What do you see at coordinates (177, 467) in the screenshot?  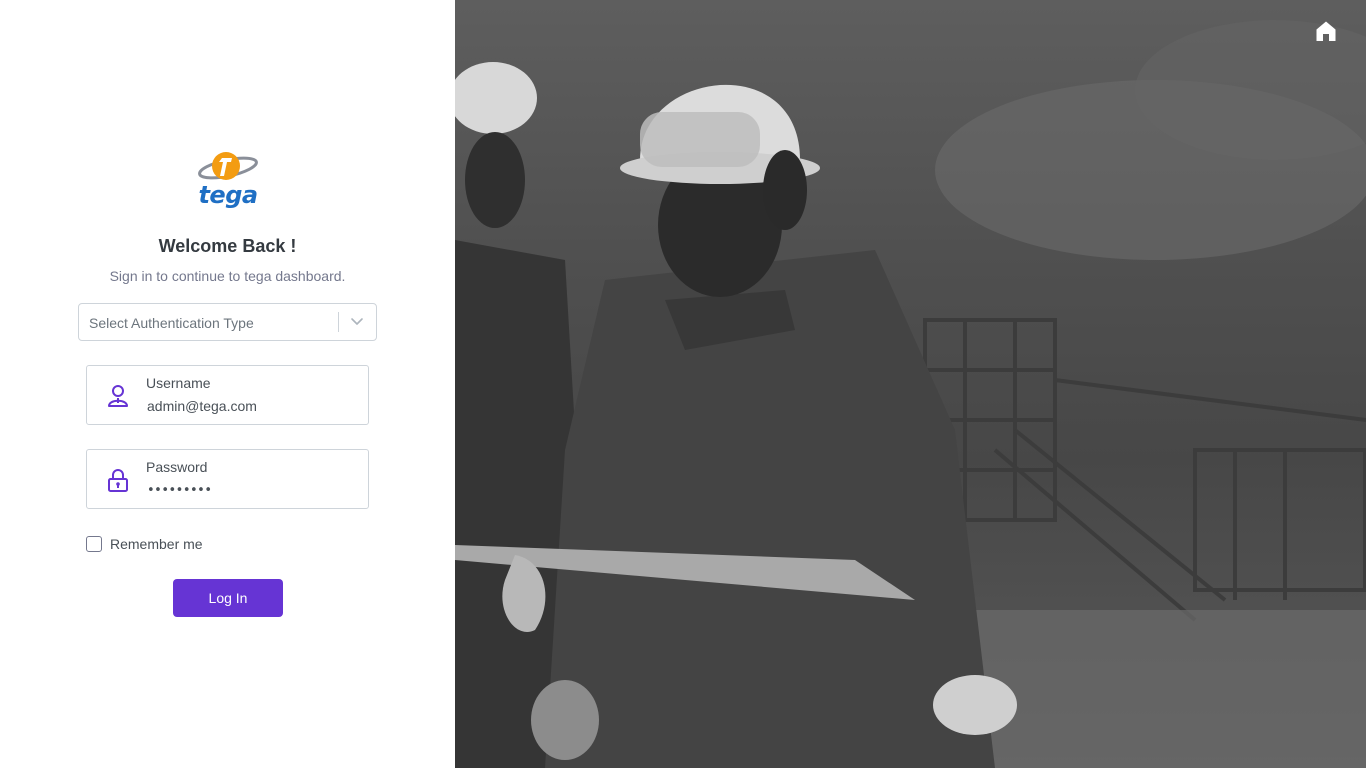 I see `password-label: Password` at bounding box center [177, 467].